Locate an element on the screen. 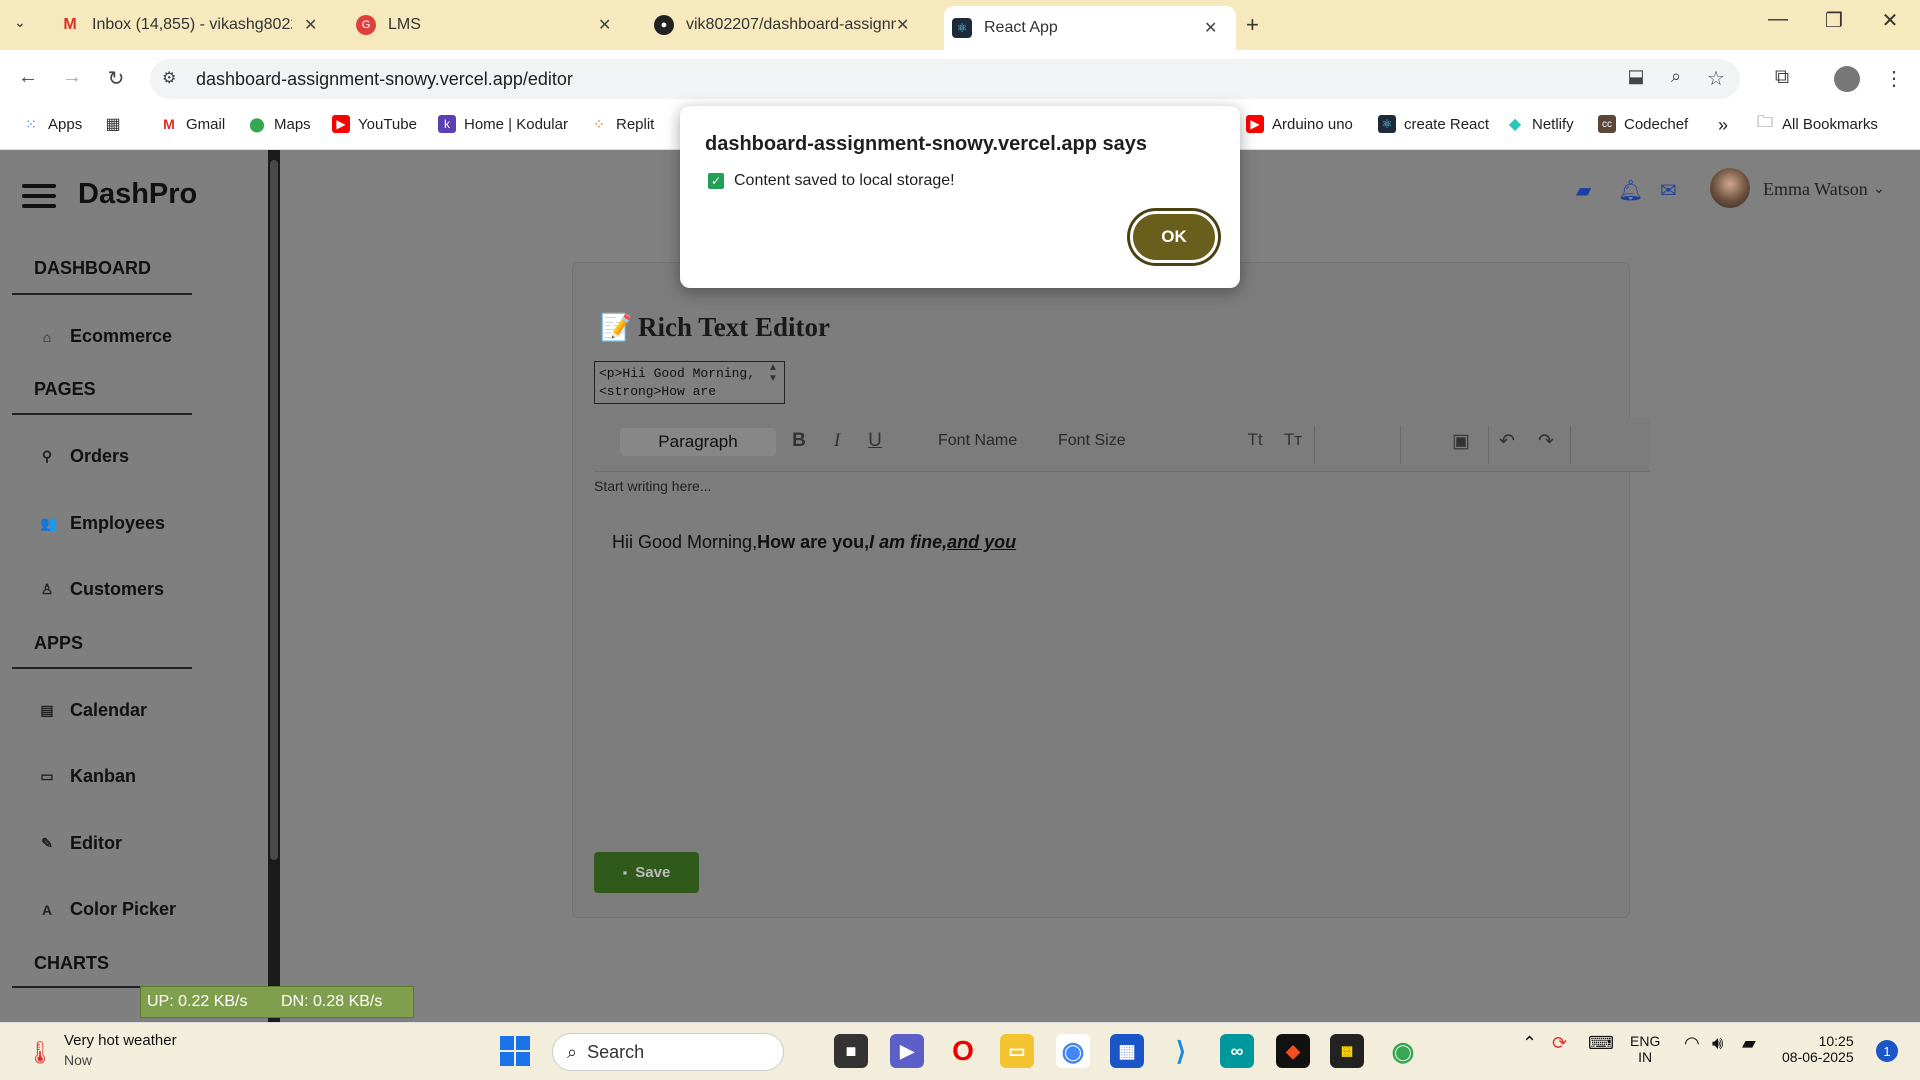 This screenshot has height=1080, width=1920. hamburger-menu-icon is located at coordinates (39, 199).